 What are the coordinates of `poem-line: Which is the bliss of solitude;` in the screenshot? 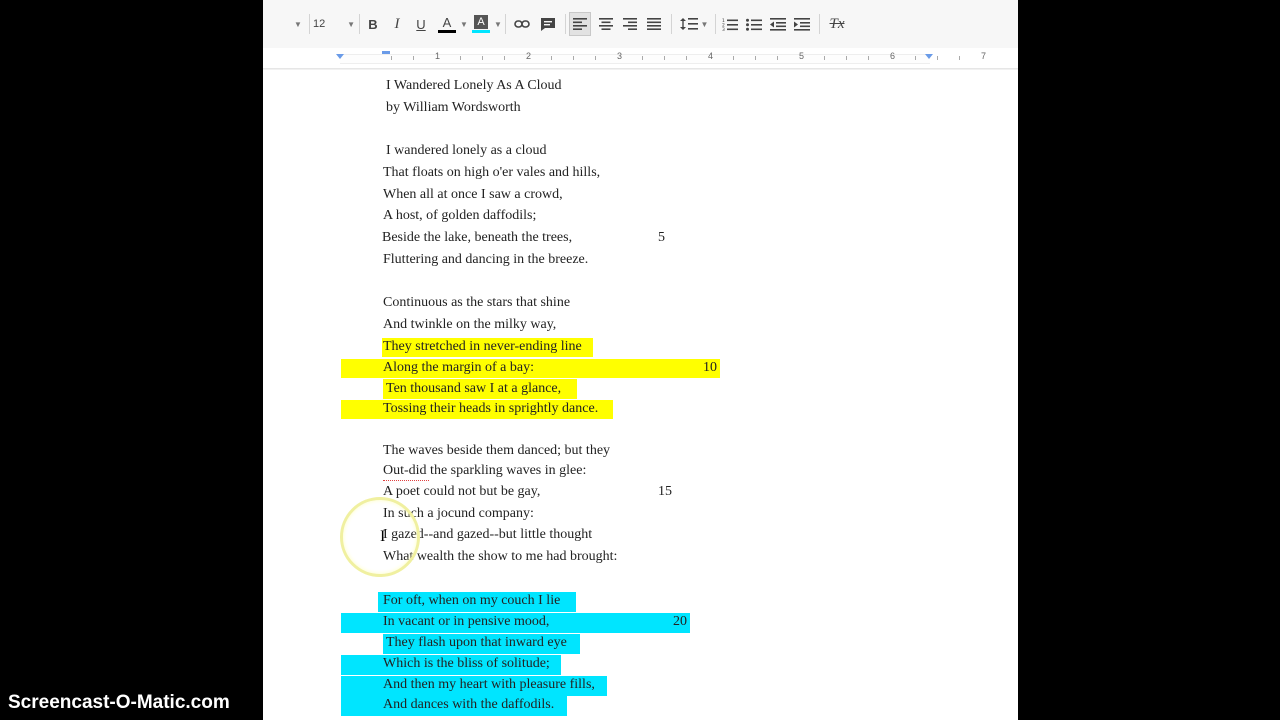 It's located at (466, 663).